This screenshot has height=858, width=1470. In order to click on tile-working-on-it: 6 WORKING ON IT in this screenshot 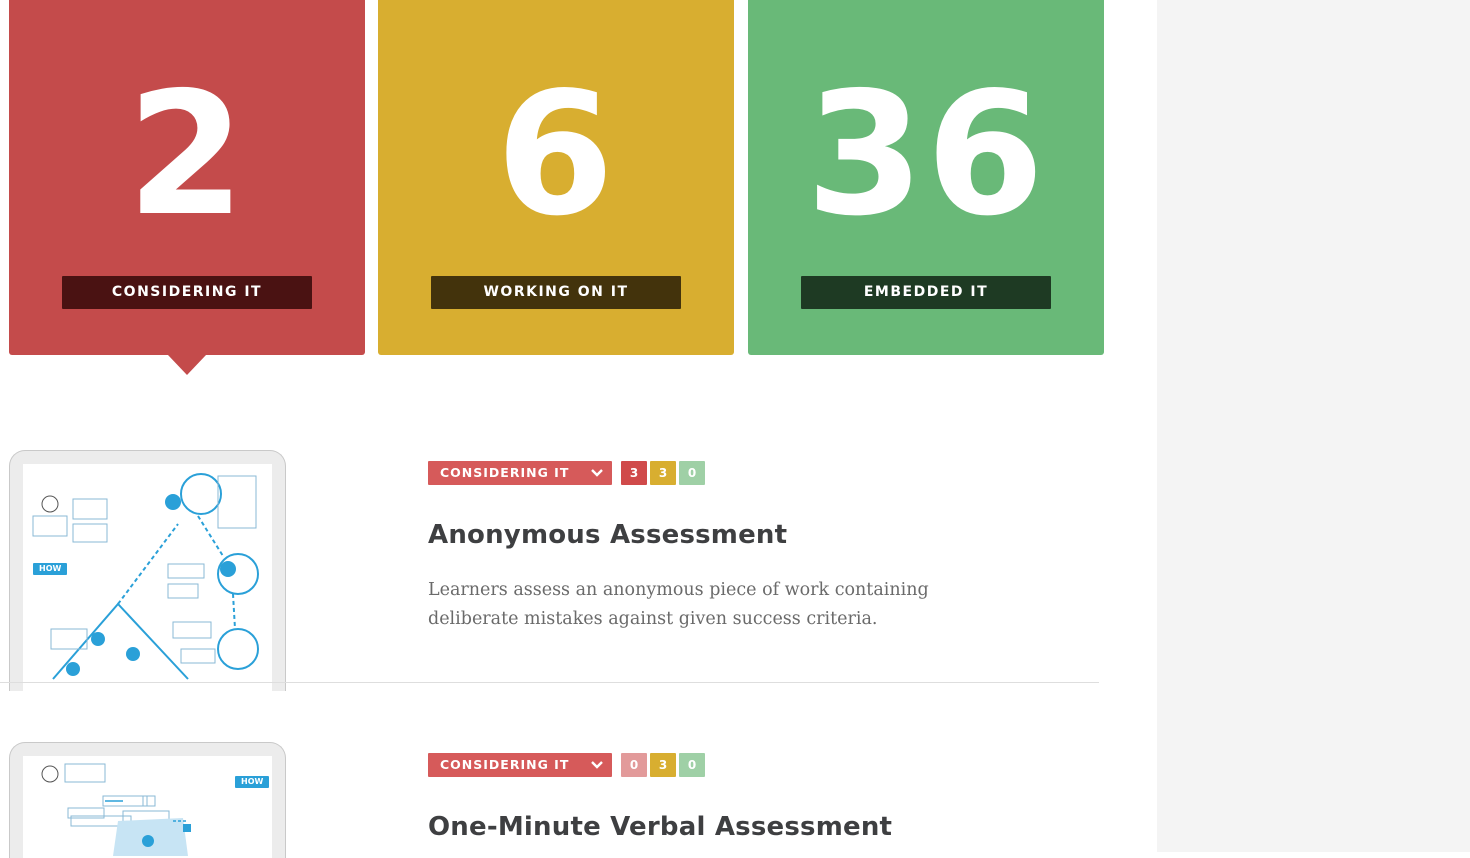, I will do `click(556, 177)`.